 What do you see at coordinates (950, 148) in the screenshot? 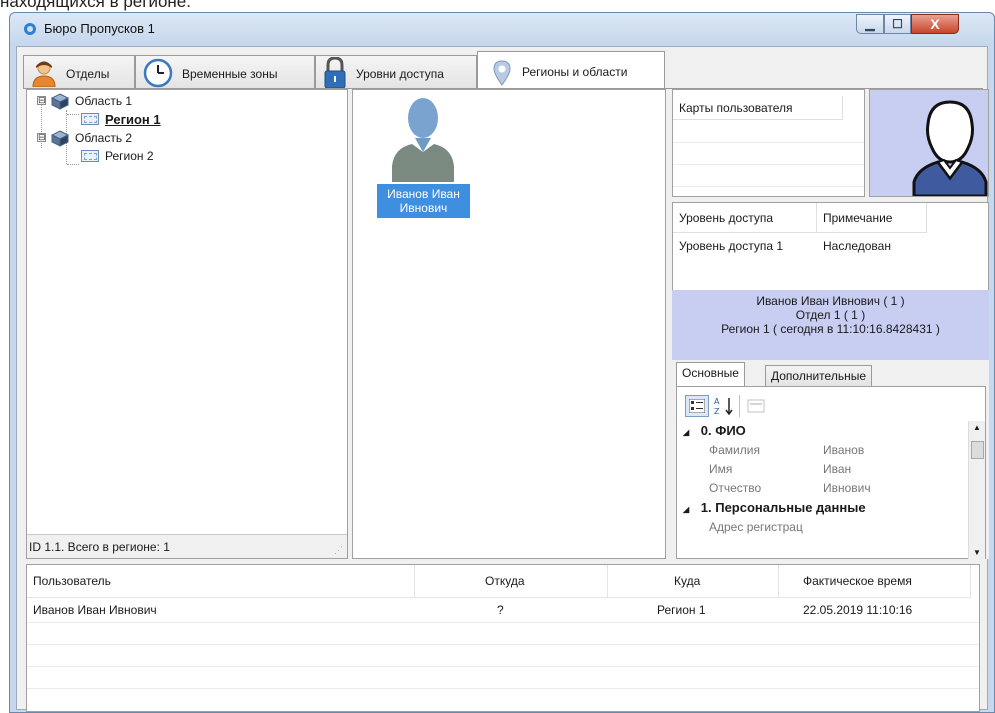
I see `person-silhouette-icon` at bounding box center [950, 148].